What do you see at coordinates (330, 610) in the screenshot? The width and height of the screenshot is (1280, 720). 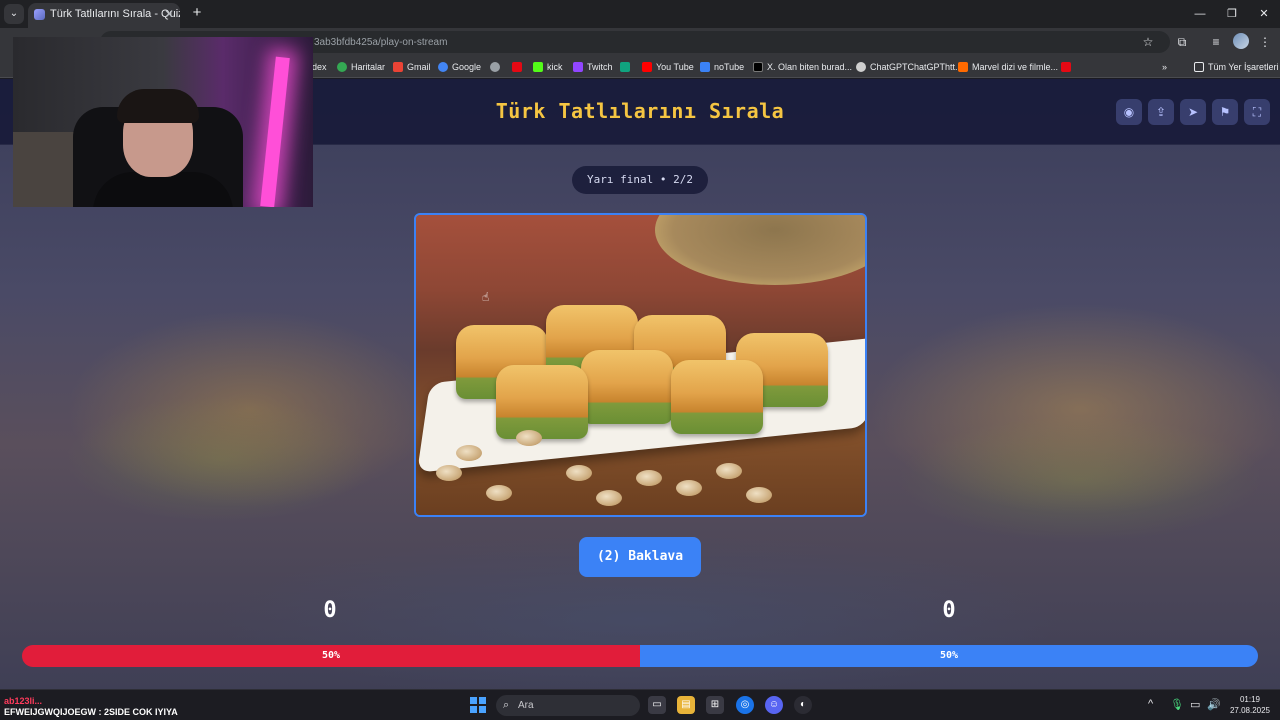 I see `score-left: 0` at bounding box center [330, 610].